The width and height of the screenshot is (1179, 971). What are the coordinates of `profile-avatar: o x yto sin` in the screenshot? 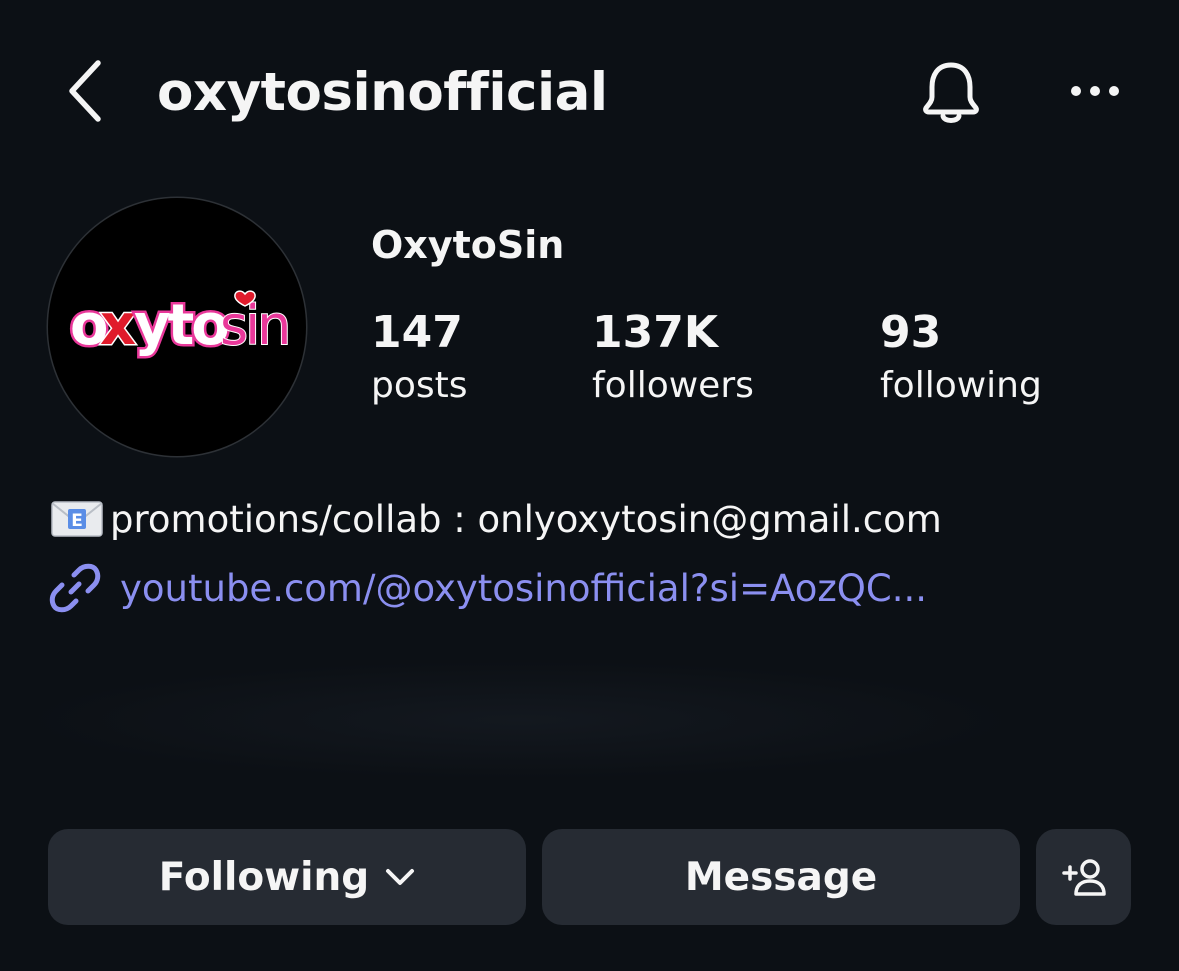 It's located at (177, 327).